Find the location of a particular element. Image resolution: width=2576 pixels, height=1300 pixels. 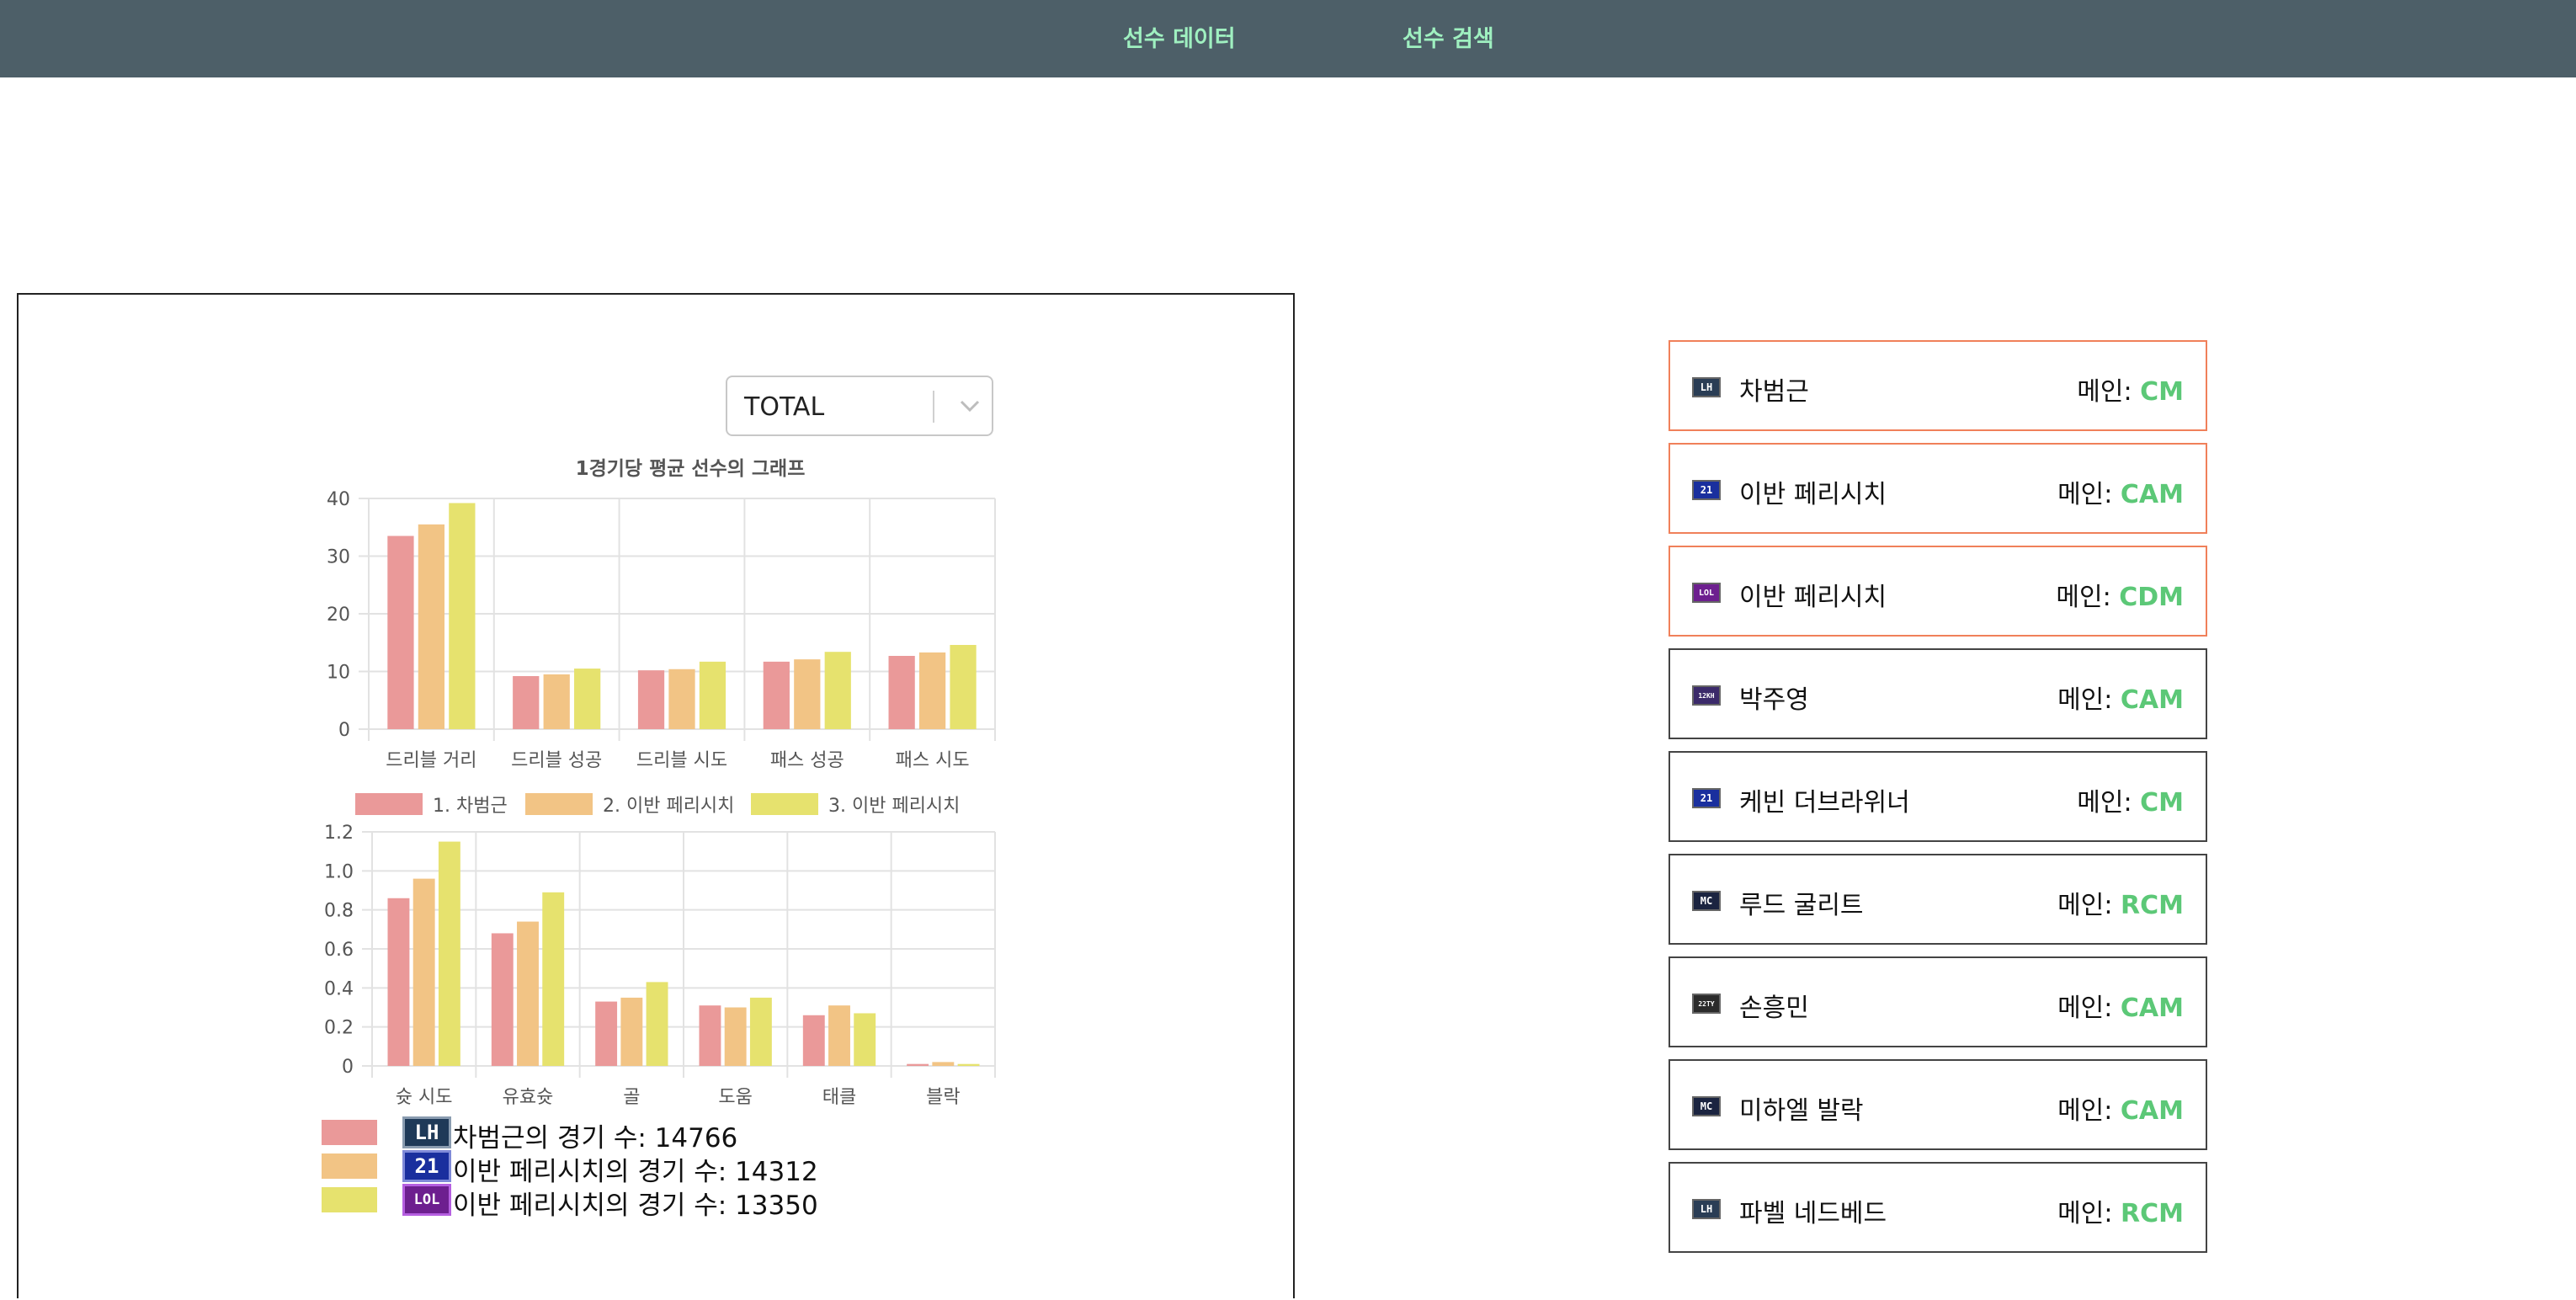

y-tick-label: 40 is located at coordinates (339, 499).